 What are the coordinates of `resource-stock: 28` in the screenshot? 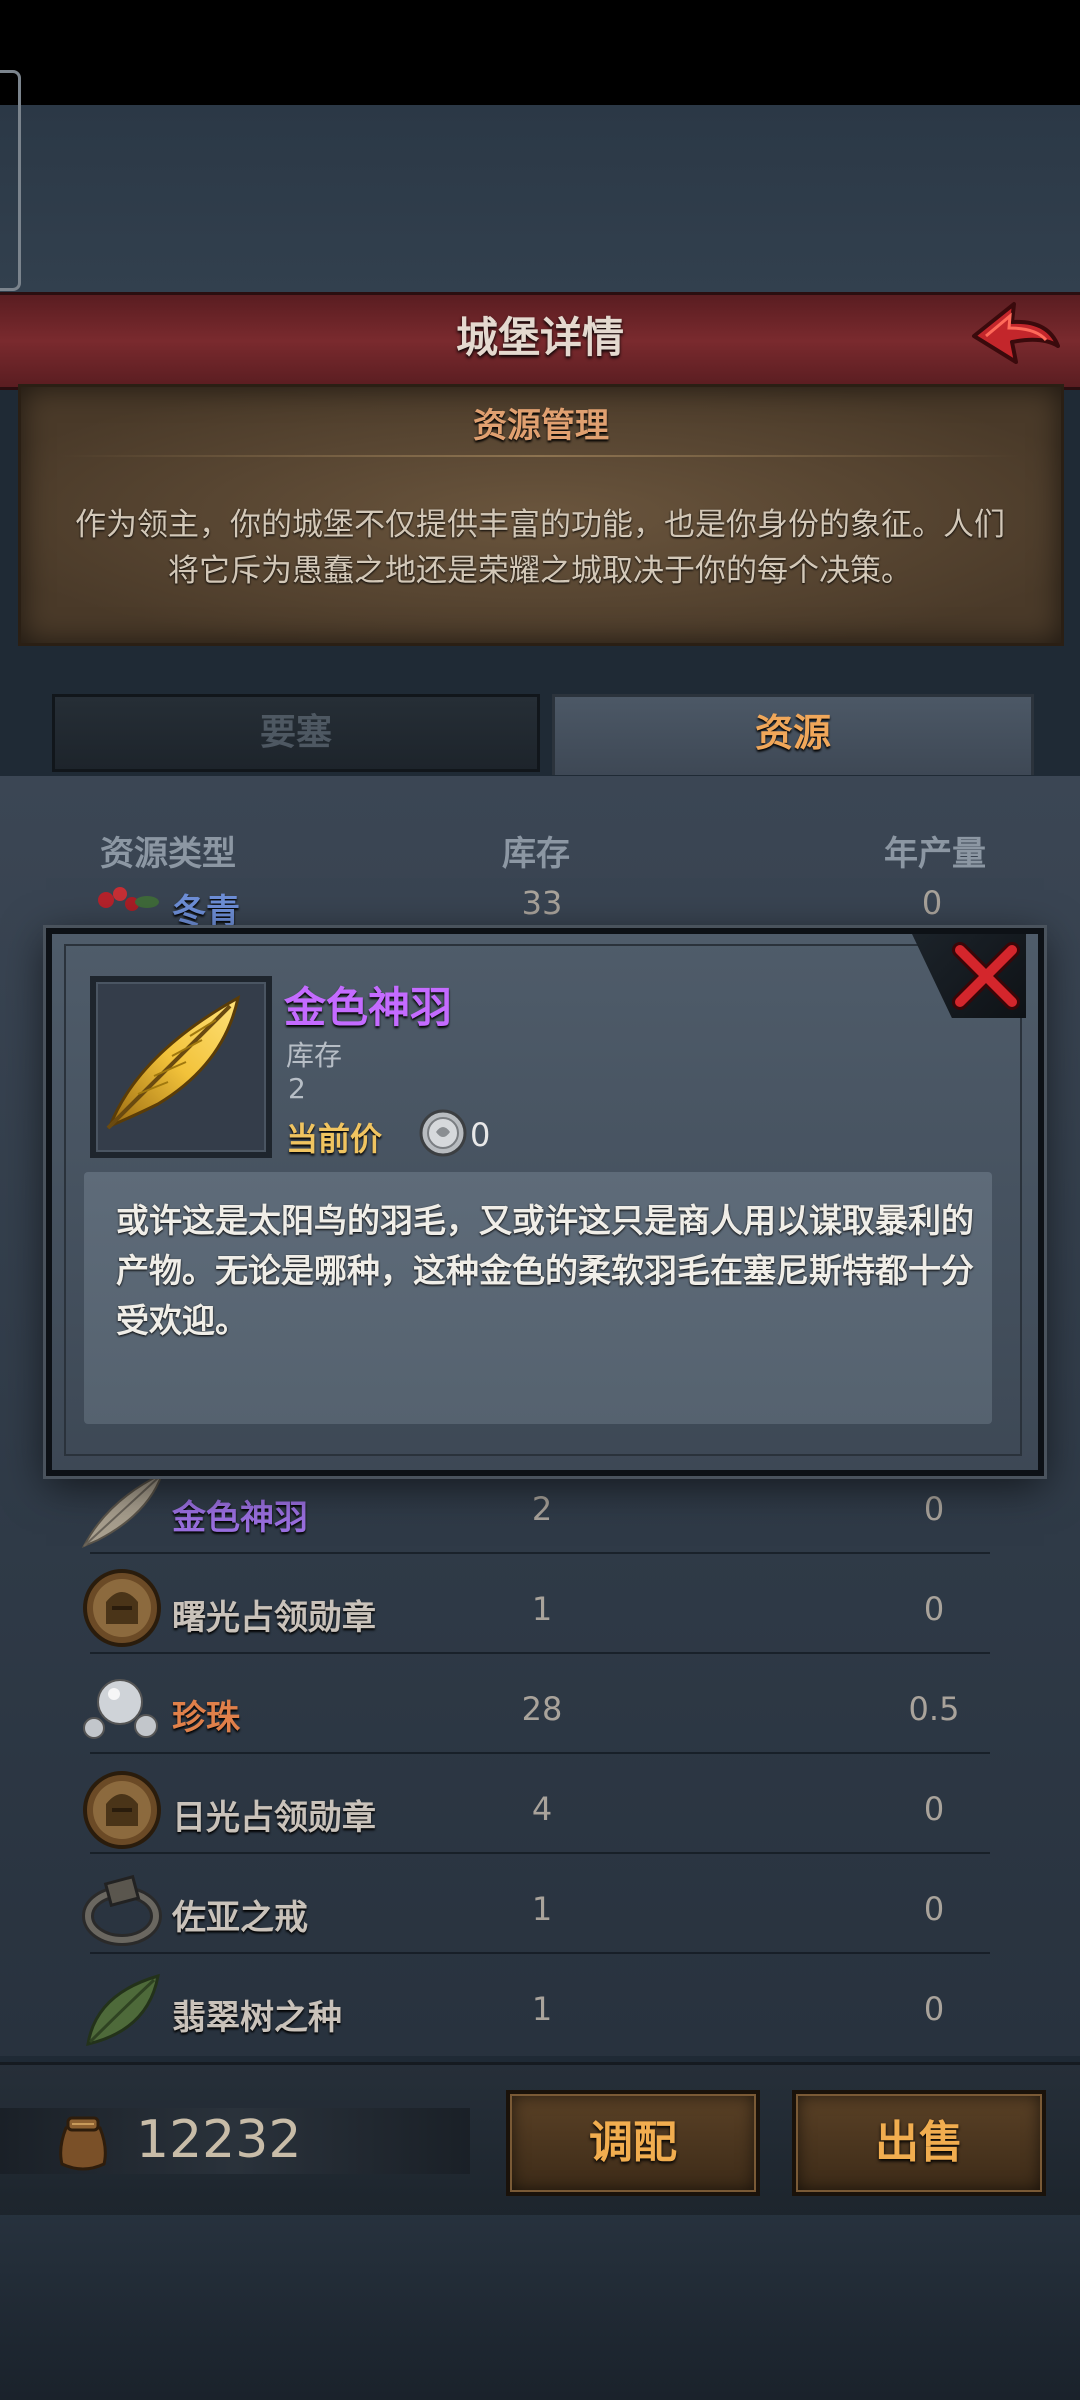 It's located at (542, 1709).